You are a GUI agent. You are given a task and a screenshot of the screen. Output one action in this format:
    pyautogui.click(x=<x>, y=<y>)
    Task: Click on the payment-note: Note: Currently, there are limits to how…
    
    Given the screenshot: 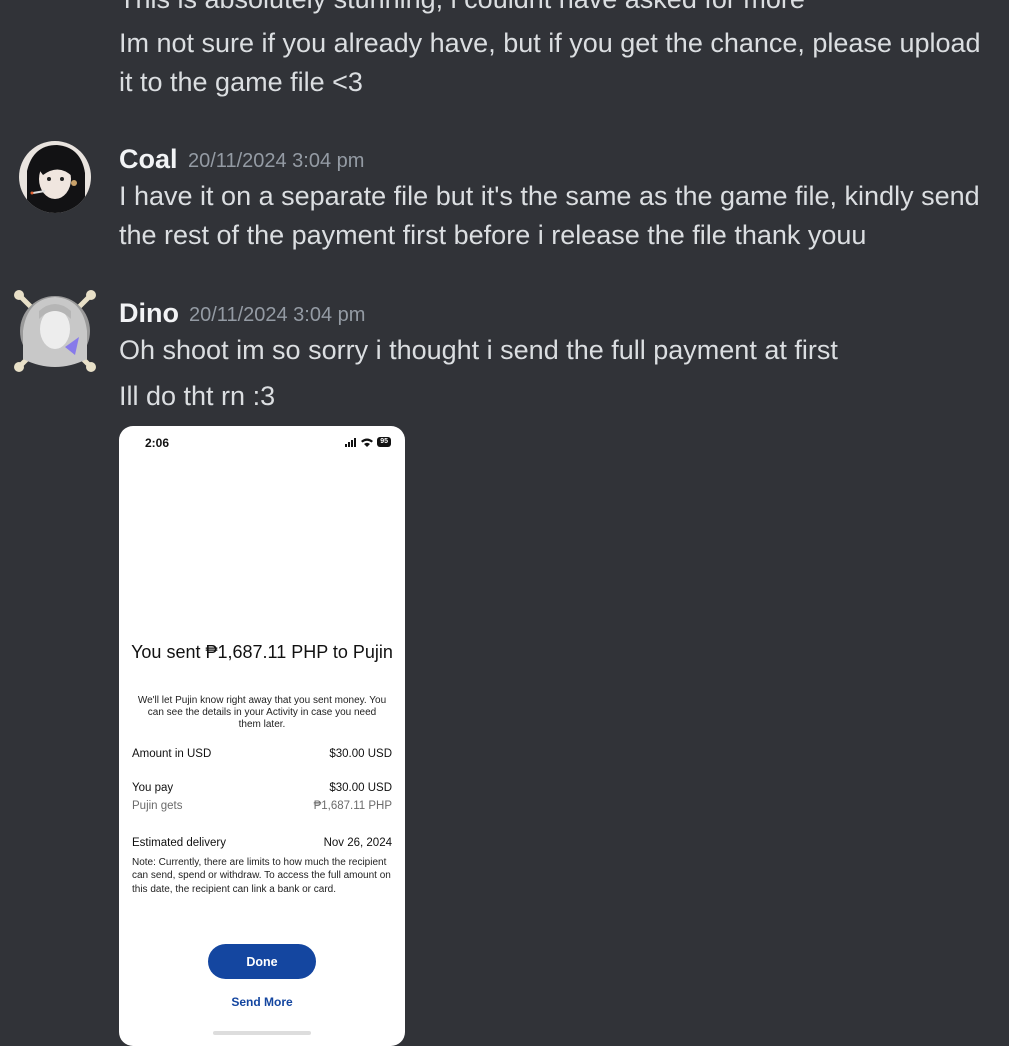 What is the action you would take?
    pyautogui.click(x=261, y=876)
    